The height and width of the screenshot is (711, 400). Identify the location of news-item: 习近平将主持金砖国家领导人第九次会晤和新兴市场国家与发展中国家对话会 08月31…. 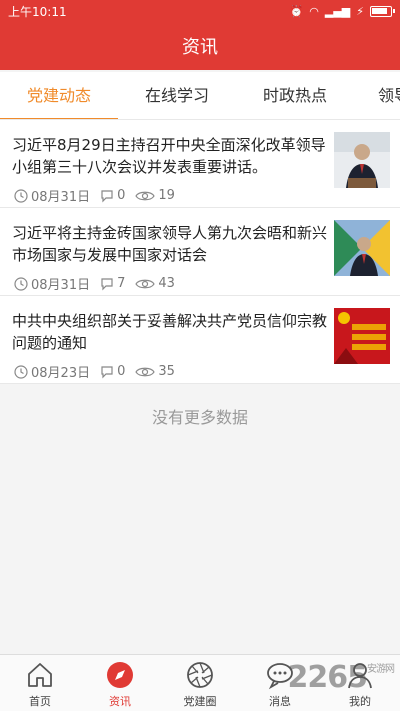
(200, 252).